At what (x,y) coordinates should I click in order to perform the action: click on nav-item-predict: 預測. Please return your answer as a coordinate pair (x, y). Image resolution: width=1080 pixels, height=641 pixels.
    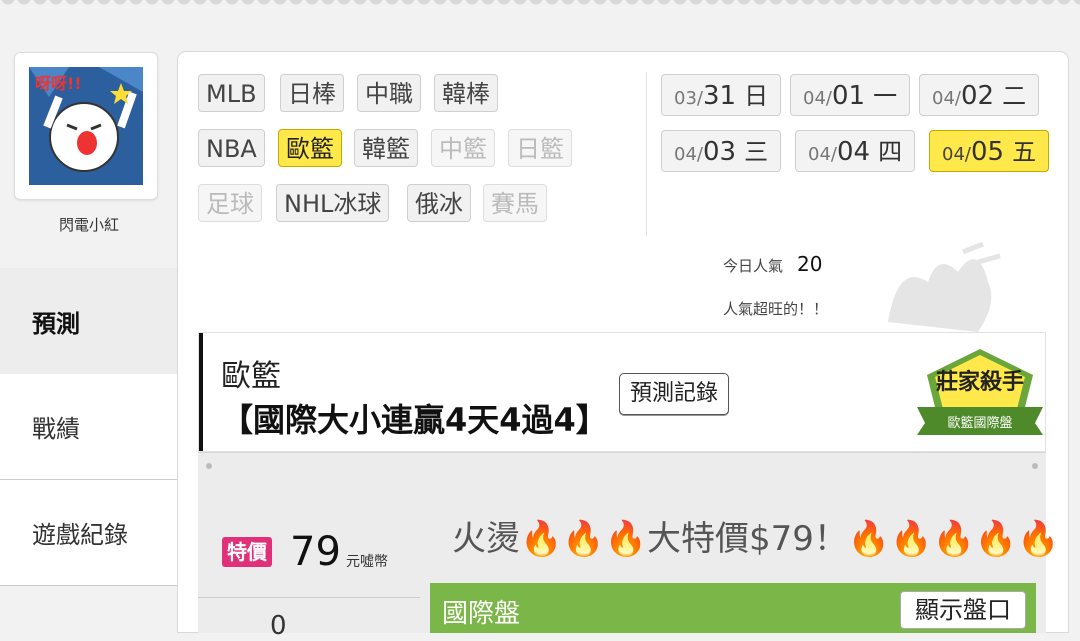
    Looking at the image, I should click on (89, 321).